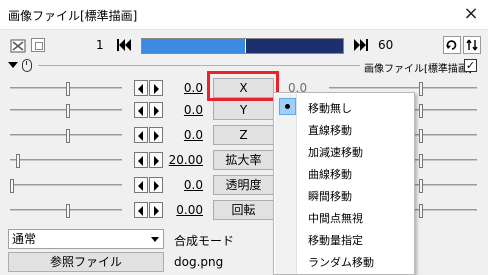  Describe the element at coordinates (199, 262) in the screenshot. I see `reference-file-name: dog.png` at that location.